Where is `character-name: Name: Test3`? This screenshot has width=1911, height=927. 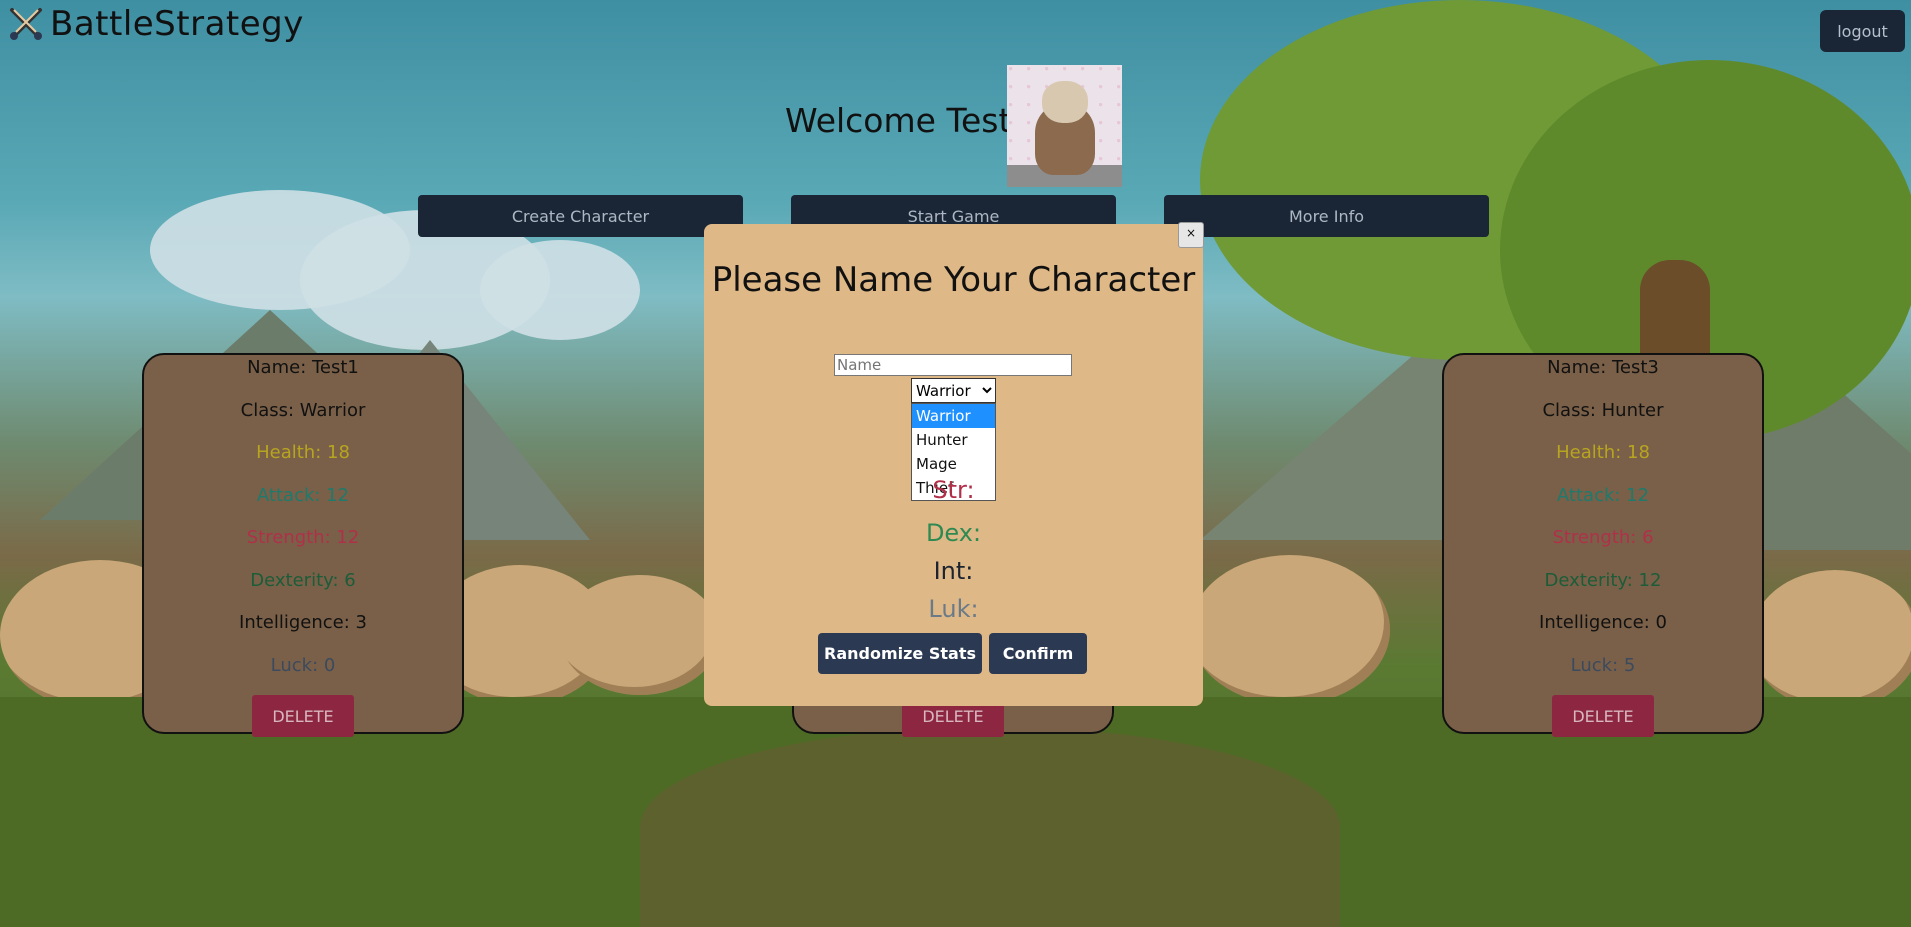
character-name: Name: Test3 is located at coordinates (1603, 367).